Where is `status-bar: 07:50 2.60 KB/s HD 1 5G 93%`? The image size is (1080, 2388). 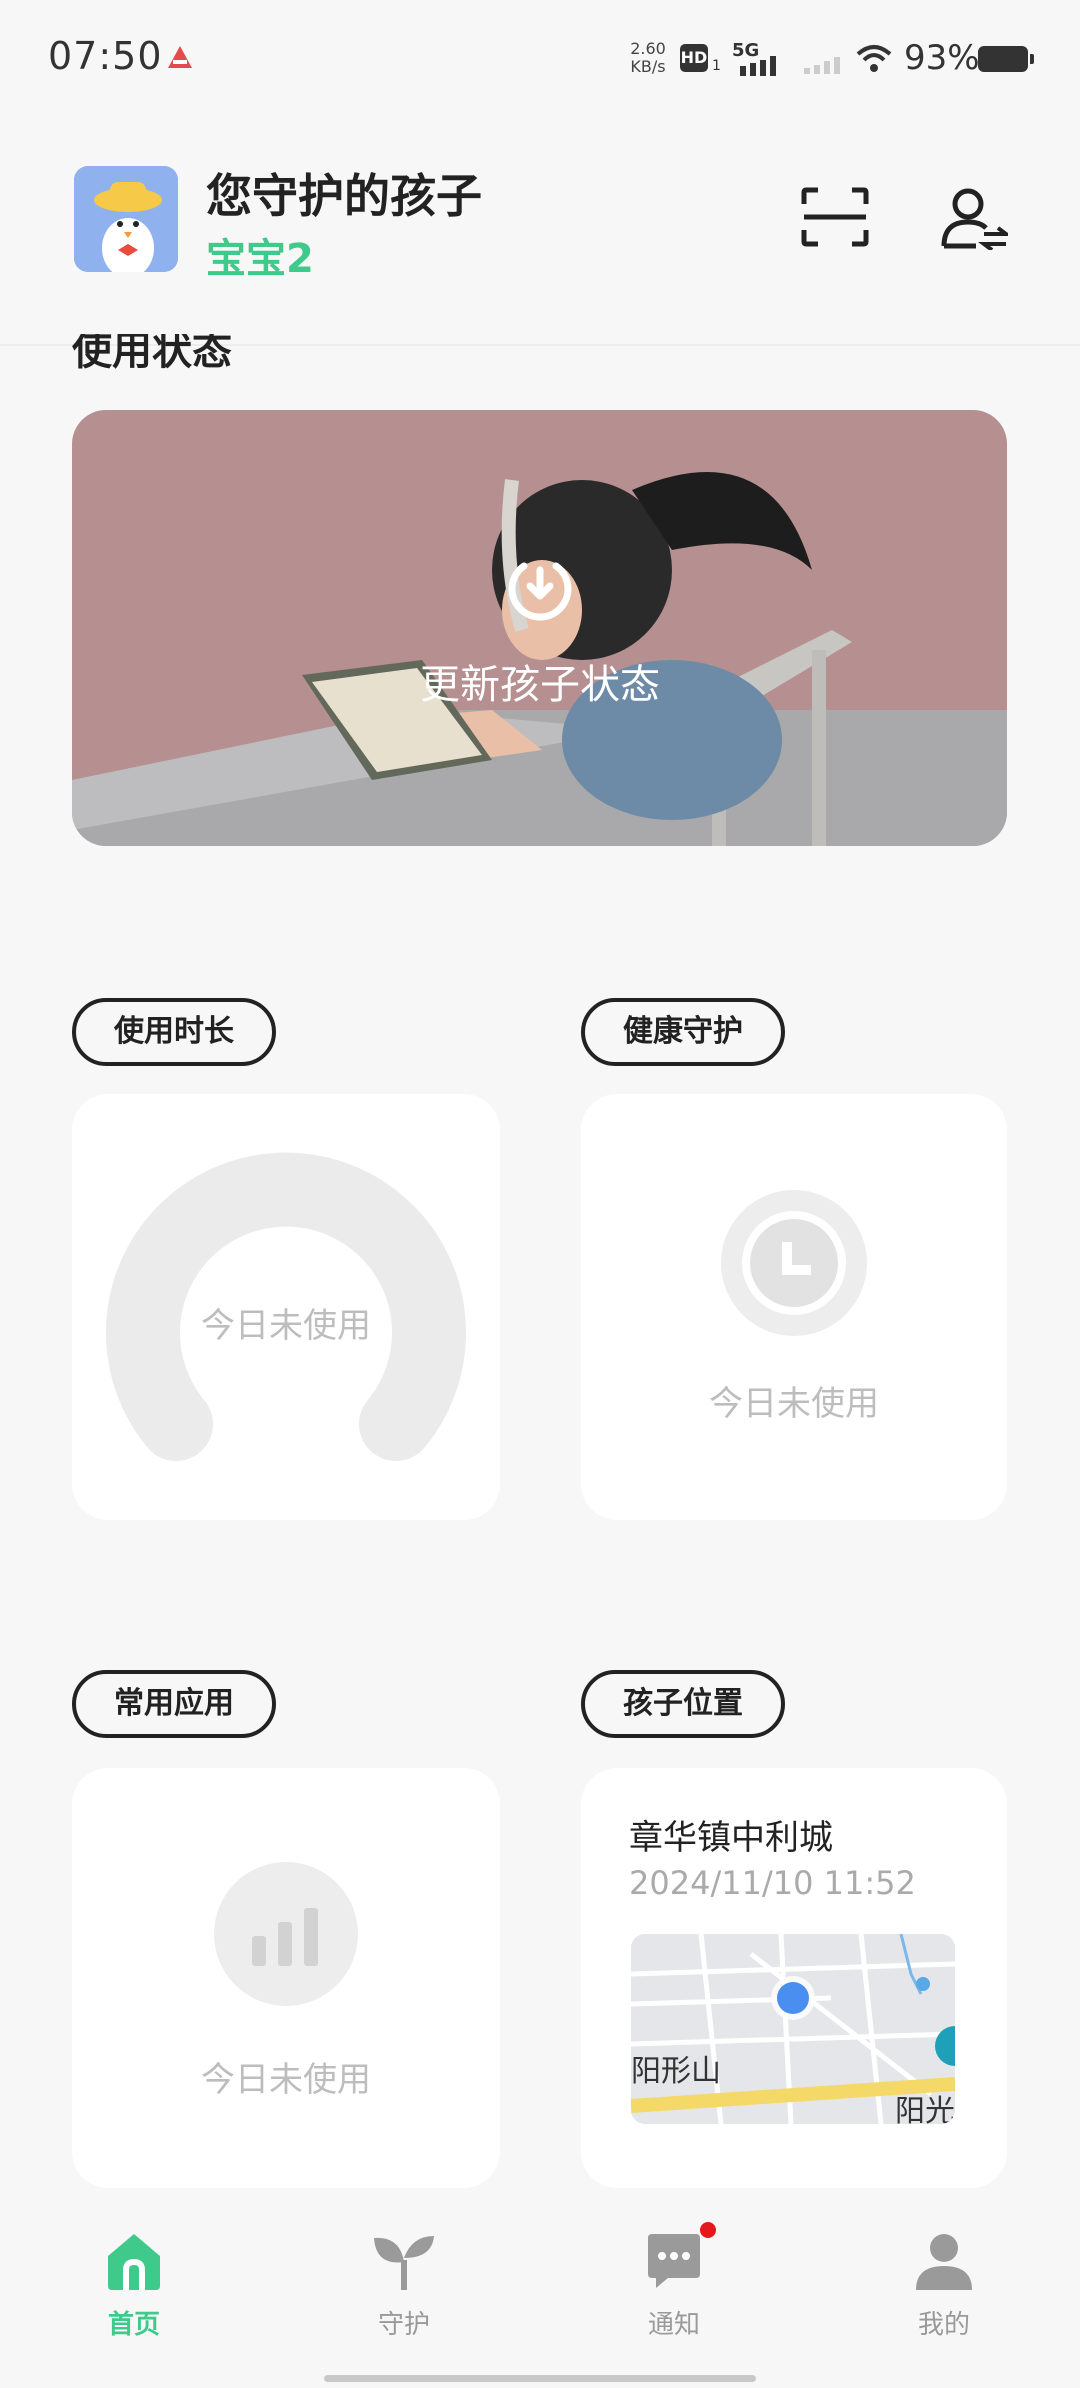 status-bar: 07:50 2.60 KB/s HD 1 5G 93% is located at coordinates (540, 59).